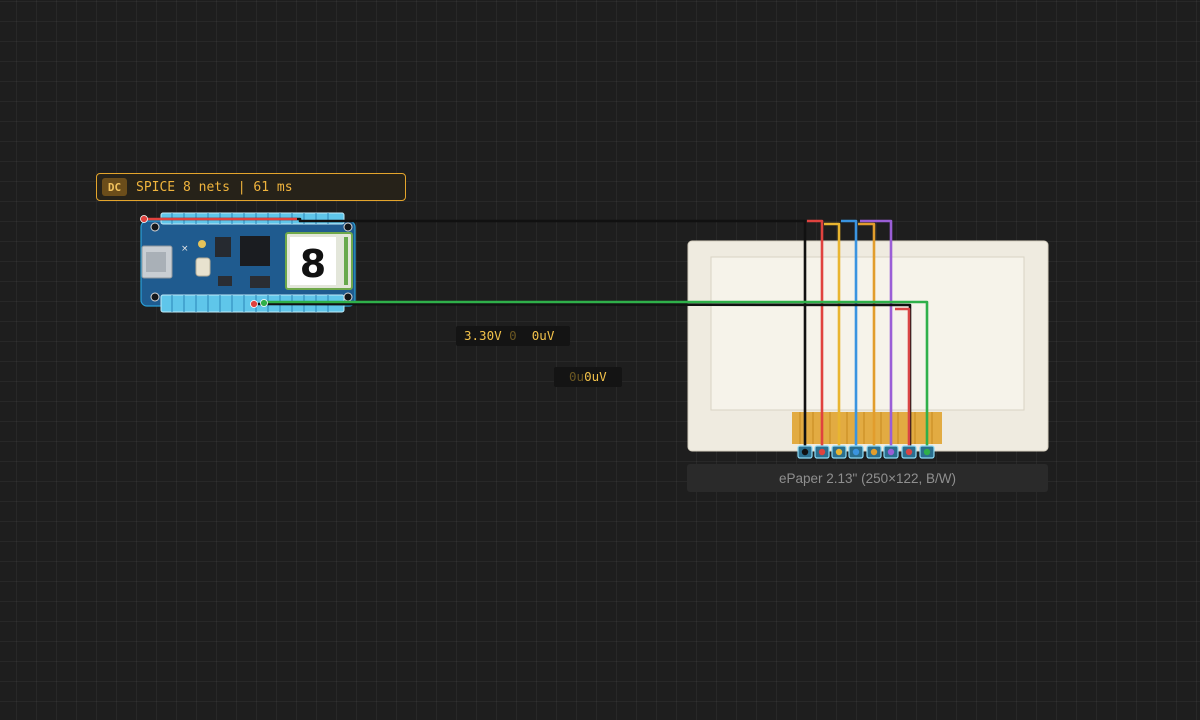 The height and width of the screenshot is (720, 1200). Describe the element at coordinates (223, 247) in the screenshot. I see `power-ic` at that location.